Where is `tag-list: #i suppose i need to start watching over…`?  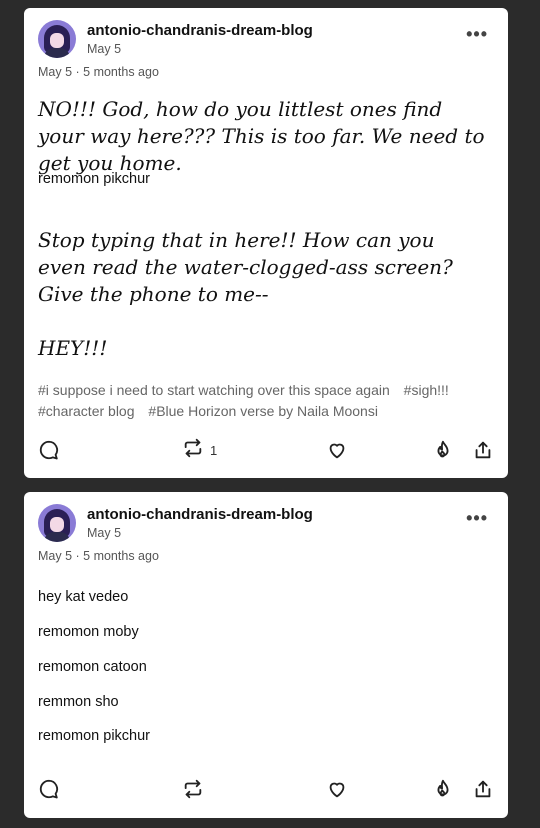 tag-list: #i suppose i need to start watching over… is located at coordinates (263, 401).